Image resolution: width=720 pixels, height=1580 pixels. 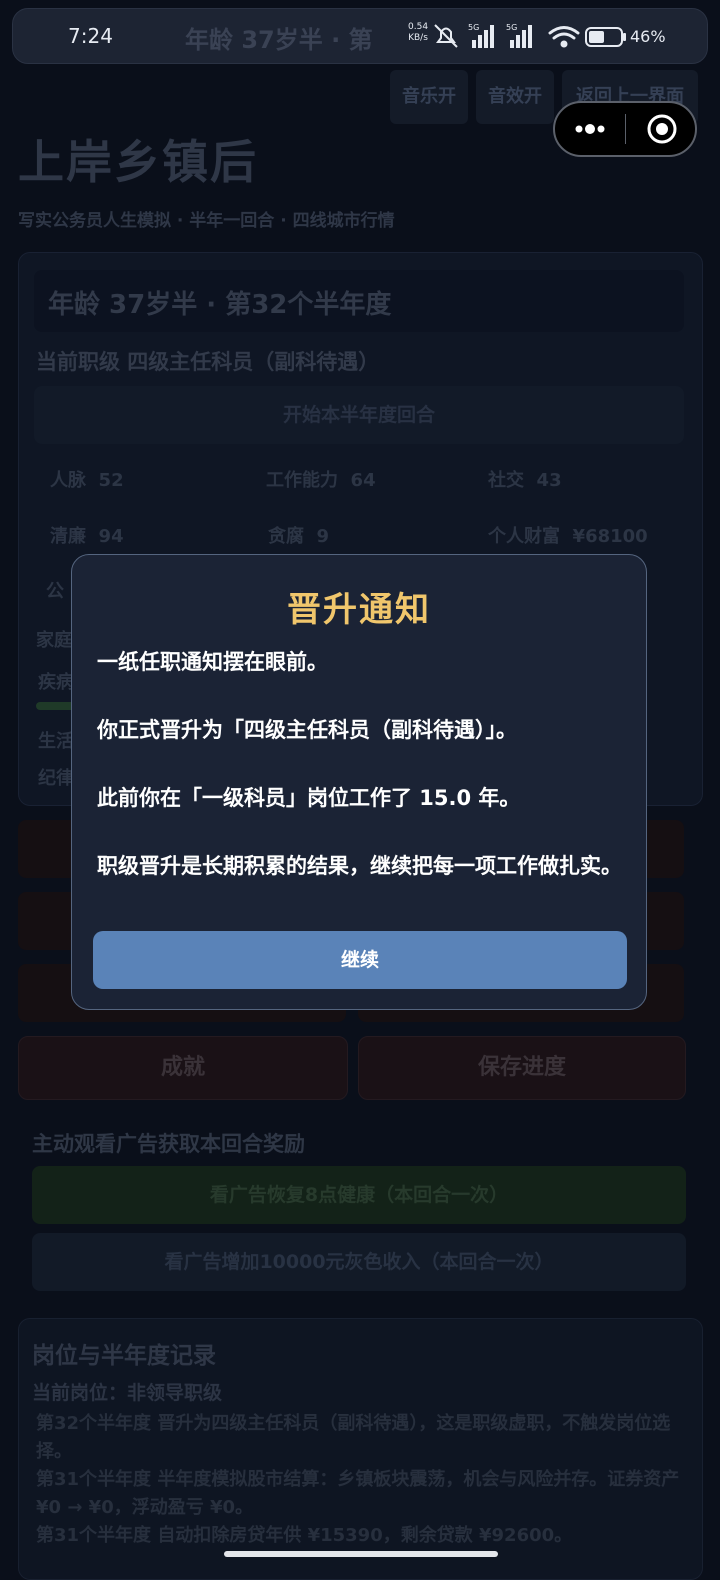 What do you see at coordinates (56, 682) in the screenshot?
I see `partial-label: 疾病` at bounding box center [56, 682].